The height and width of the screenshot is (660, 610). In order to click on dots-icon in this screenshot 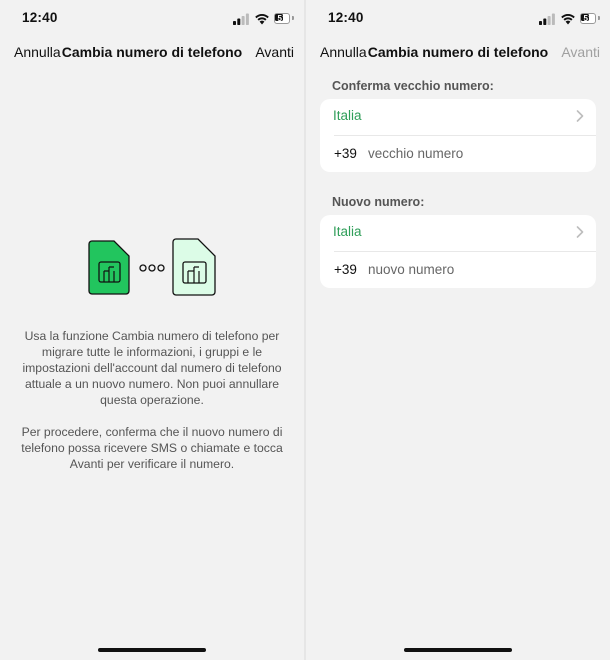, I will do `click(152, 268)`.